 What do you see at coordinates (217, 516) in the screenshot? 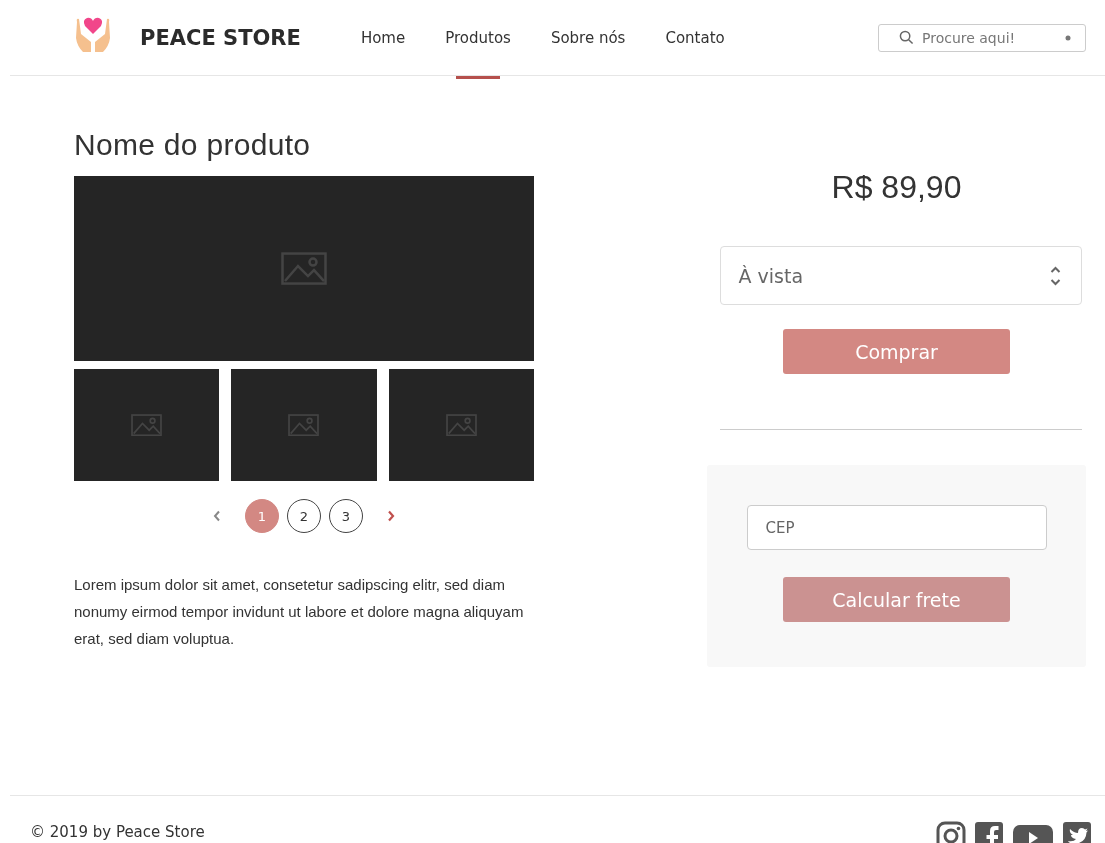
I see `chevron-left-icon` at bounding box center [217, 516].